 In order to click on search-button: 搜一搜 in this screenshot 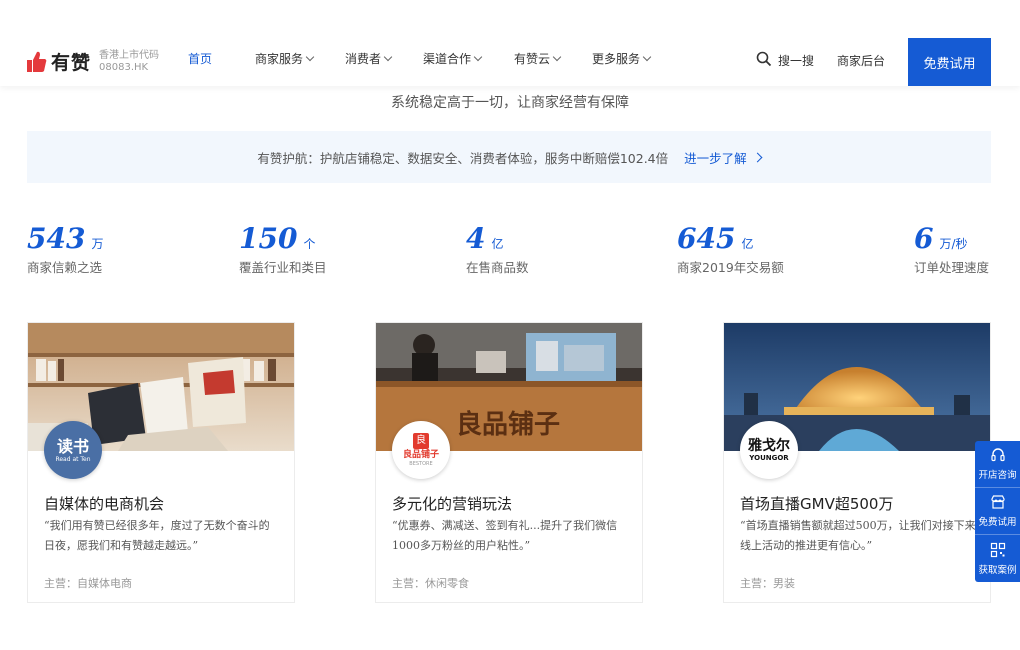, I will do `click(785, 60)`.